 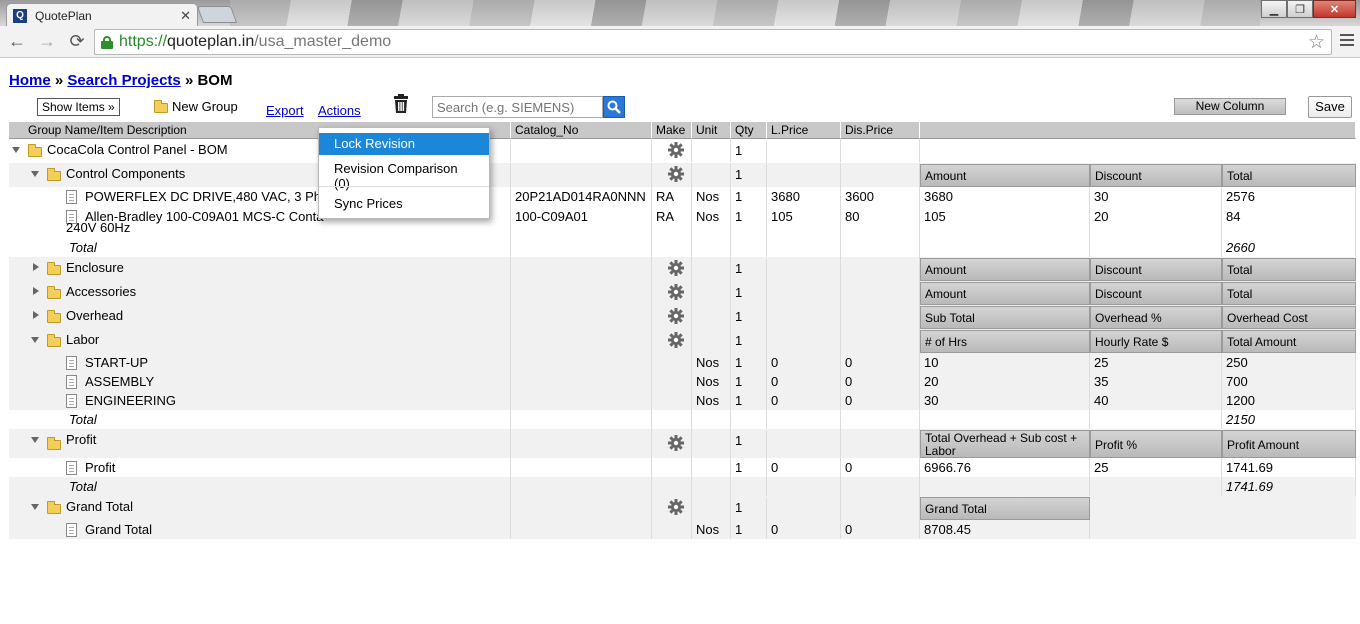 What do you see at coordinates (1230, 106) in the screenshot?
I see `new-column-button: New Column` at bounding box center [1230, 106].